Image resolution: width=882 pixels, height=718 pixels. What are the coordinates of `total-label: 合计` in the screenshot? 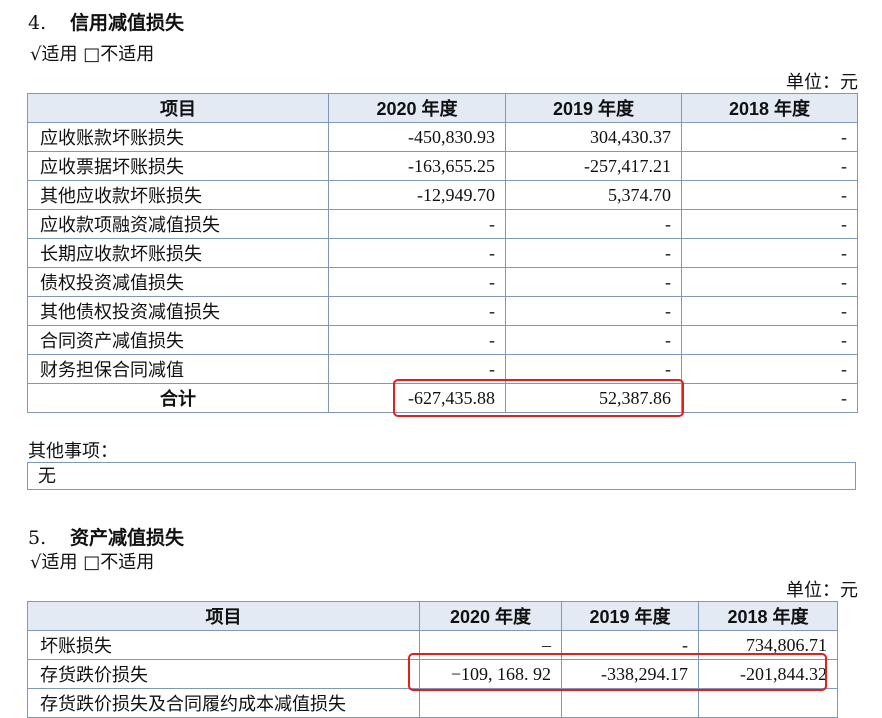 It's located at (178, 398).